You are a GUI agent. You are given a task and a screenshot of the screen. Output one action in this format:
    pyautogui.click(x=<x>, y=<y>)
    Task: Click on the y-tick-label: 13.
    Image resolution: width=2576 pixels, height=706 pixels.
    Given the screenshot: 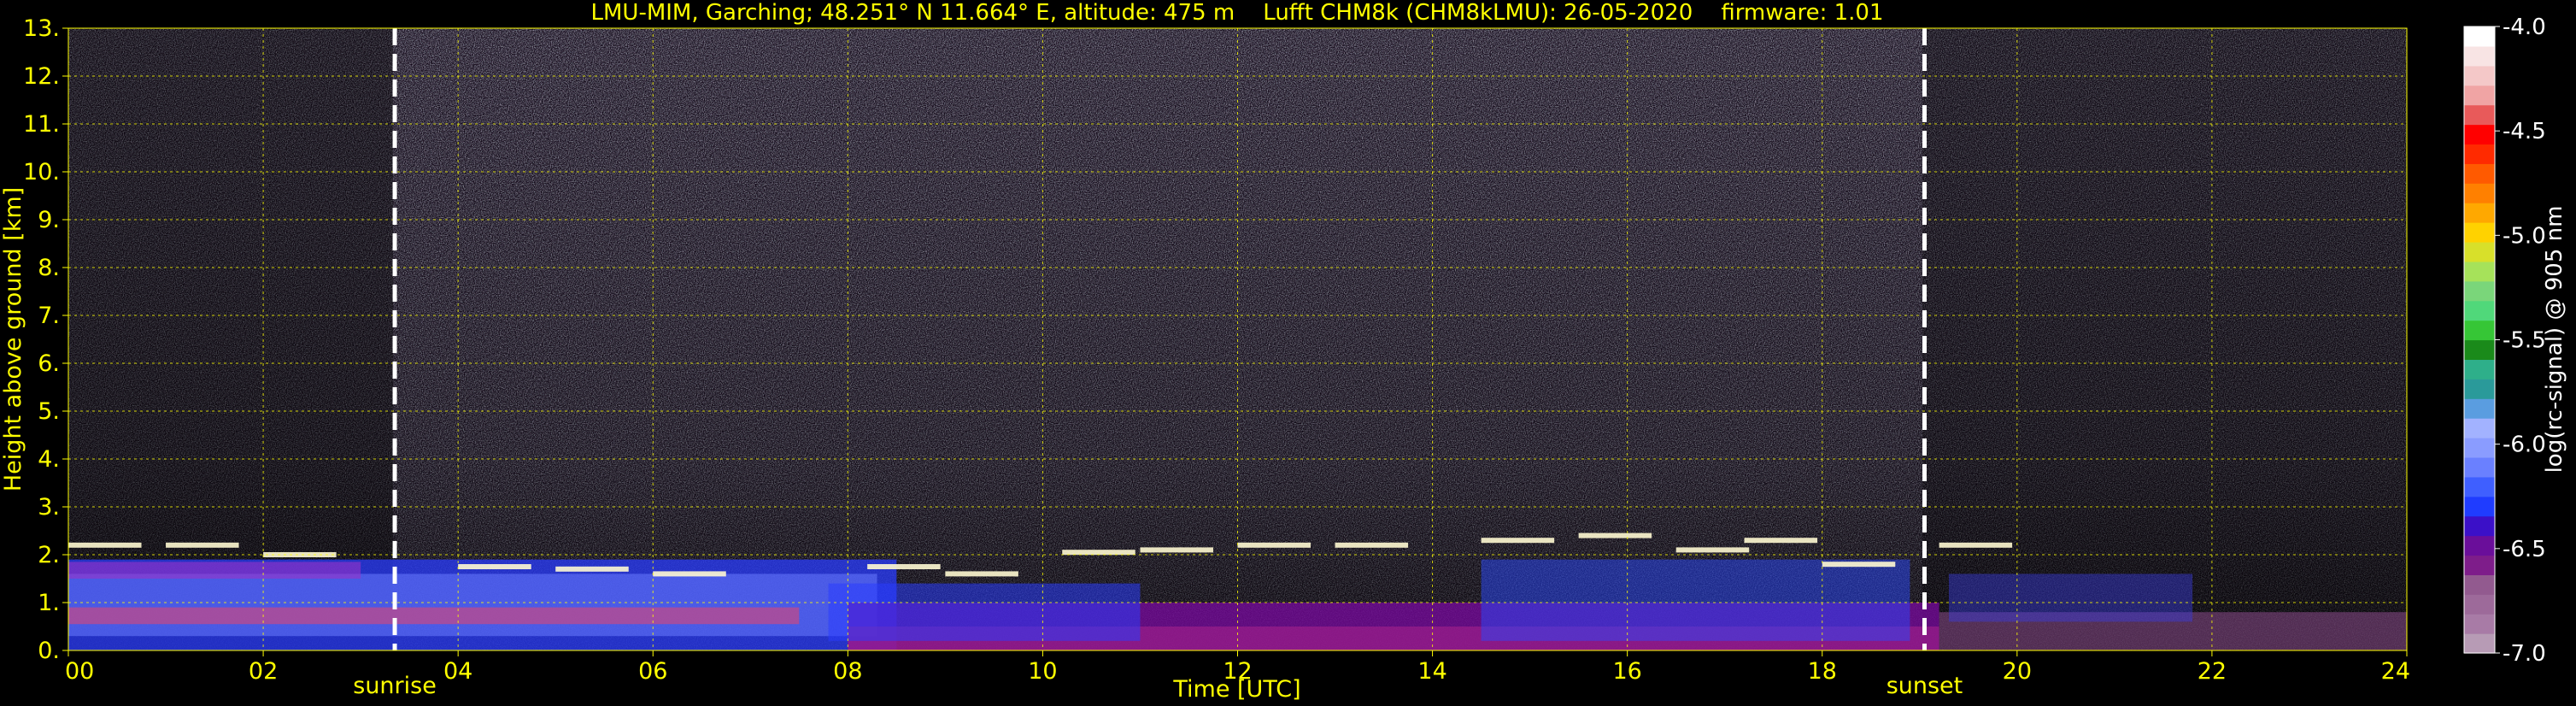 What is the action you would take?
    pyautogui.click(x=41, y=28)
    